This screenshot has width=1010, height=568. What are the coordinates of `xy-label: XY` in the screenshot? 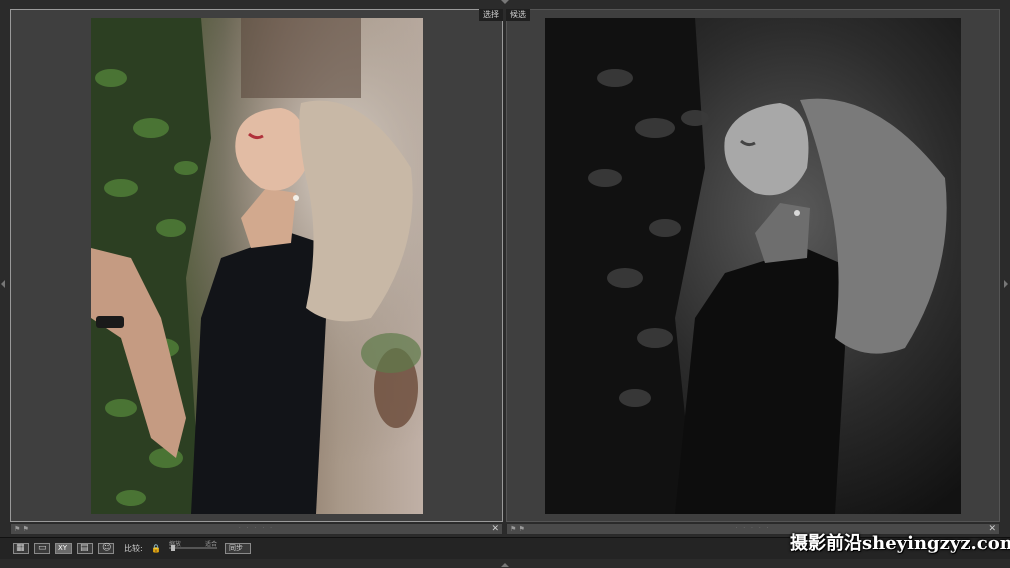 It's located at (63, 548).